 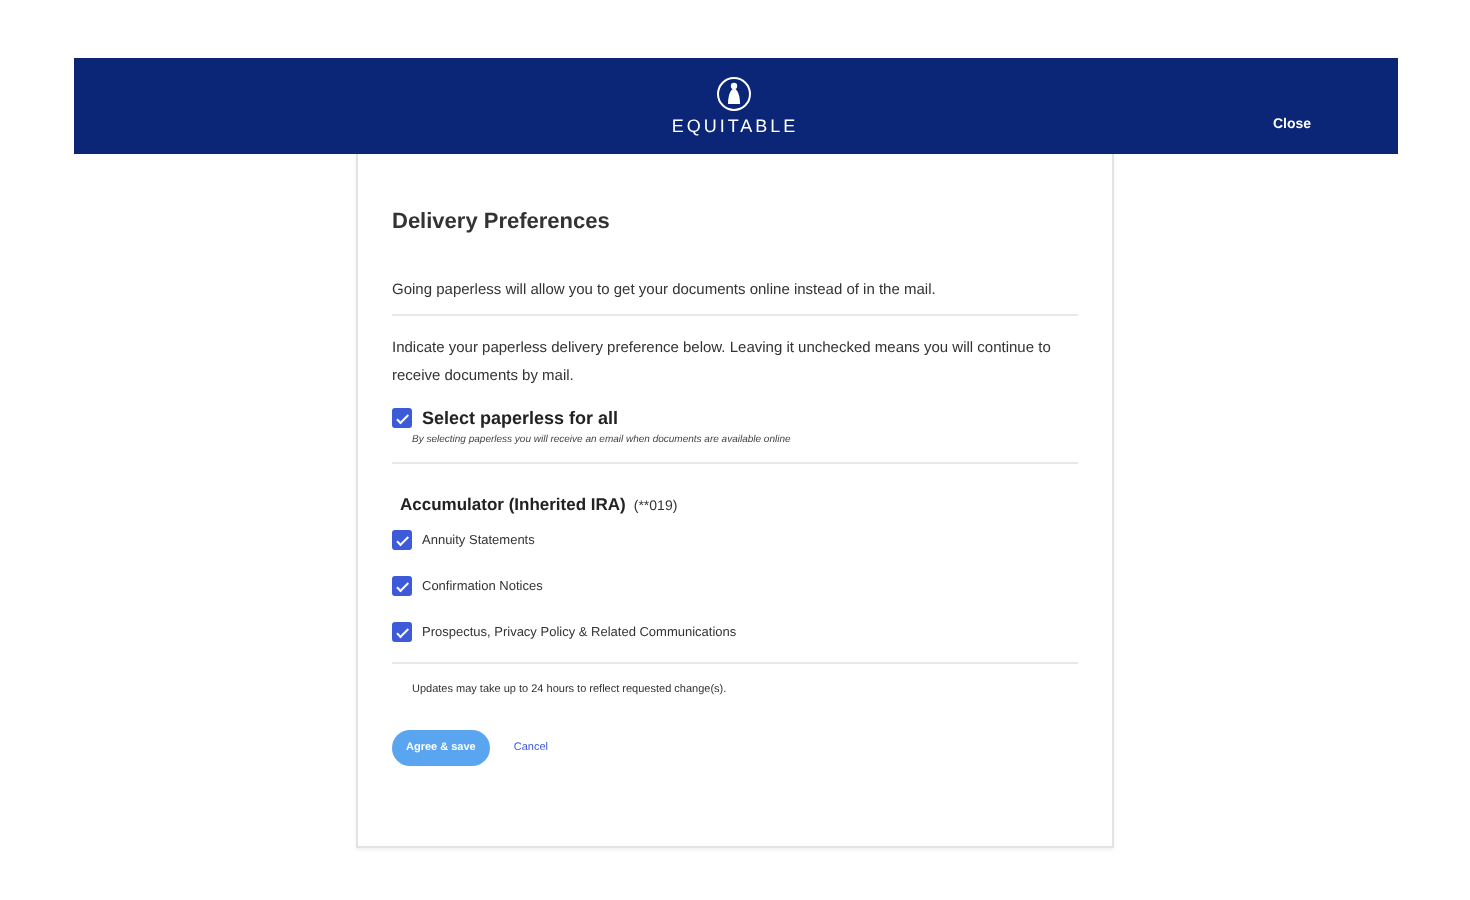 What do you see at coordinates (734, 94) in the screenshot?
I see `logo-icon` at bounding box center [734, 94].